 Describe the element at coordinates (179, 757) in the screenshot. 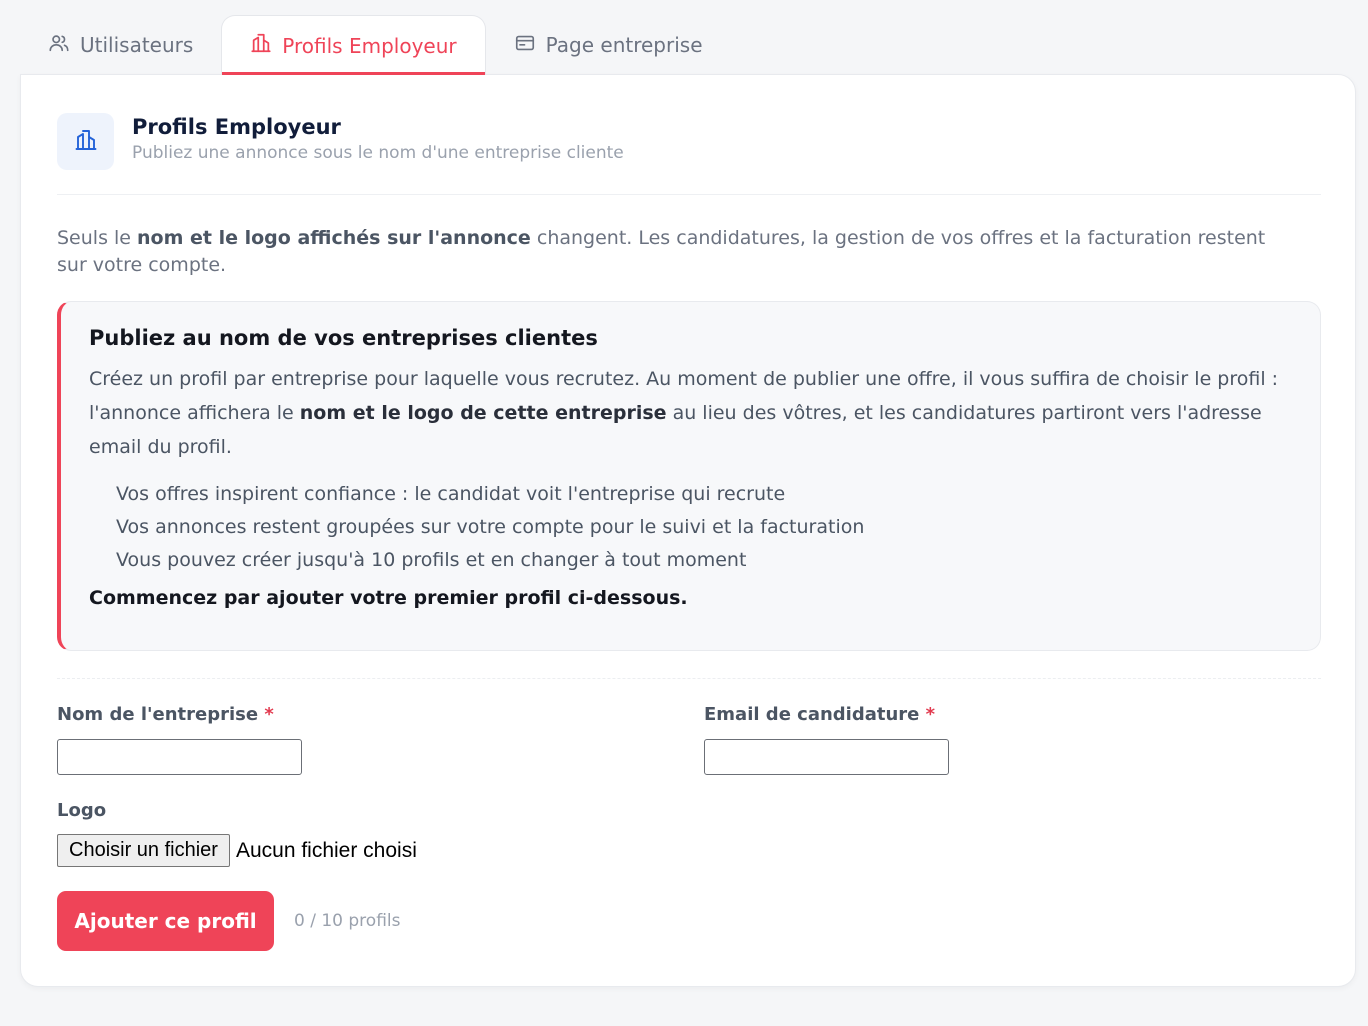

I see `company-name-input` at that location.